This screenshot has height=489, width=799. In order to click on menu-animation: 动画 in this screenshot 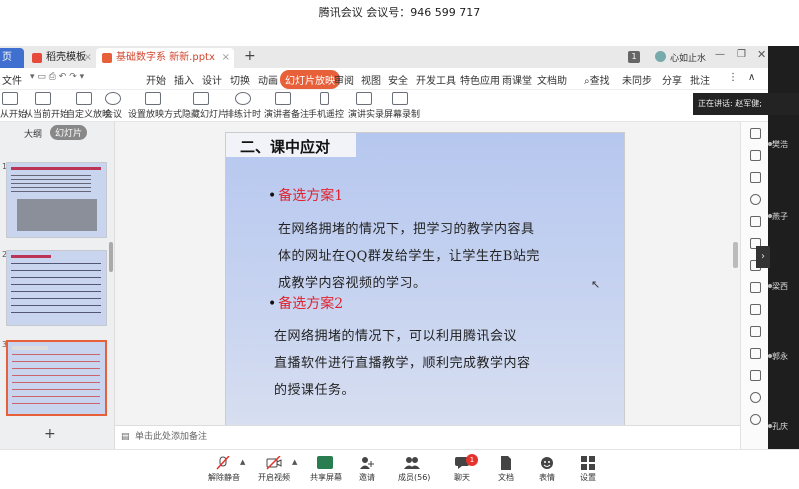, I will do `click(268, 79)`.